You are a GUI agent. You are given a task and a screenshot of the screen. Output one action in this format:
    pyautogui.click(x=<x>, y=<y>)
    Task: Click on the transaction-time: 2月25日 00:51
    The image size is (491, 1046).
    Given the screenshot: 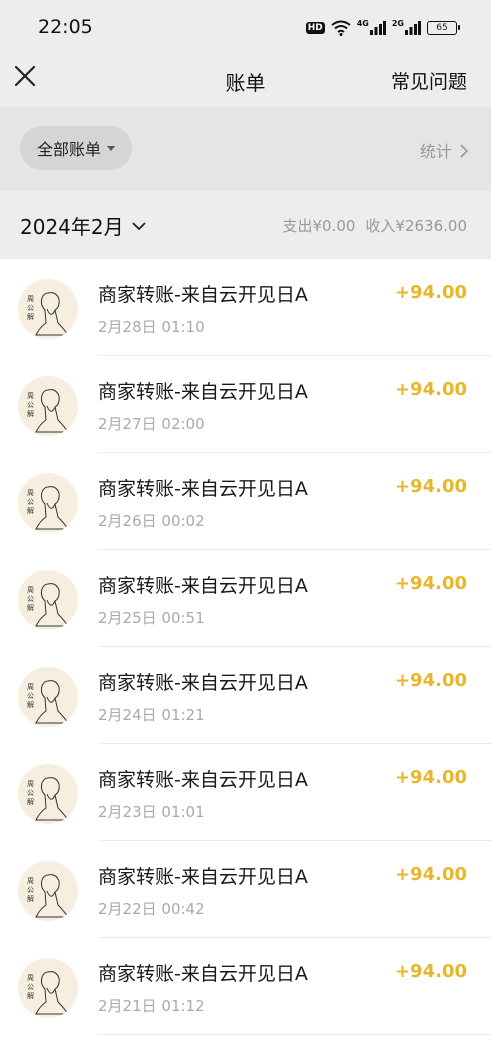 What is the action you would take?
    pyautogui.click(x=151, y=618)
    